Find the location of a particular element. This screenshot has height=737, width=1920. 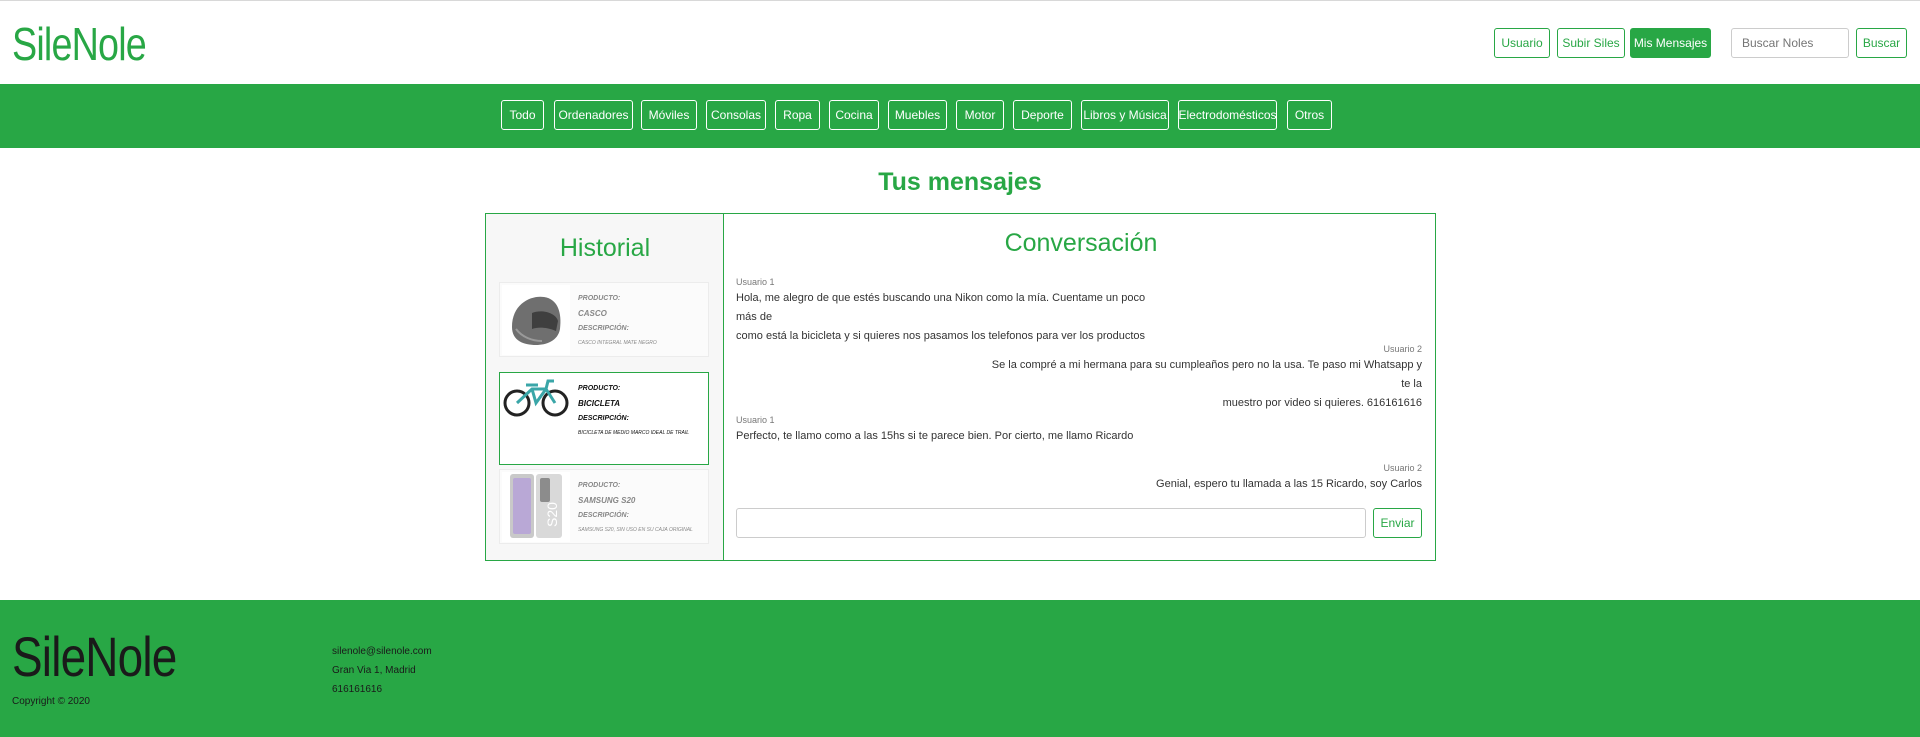

svg-text: S20 is located at coordinates (552, 514).